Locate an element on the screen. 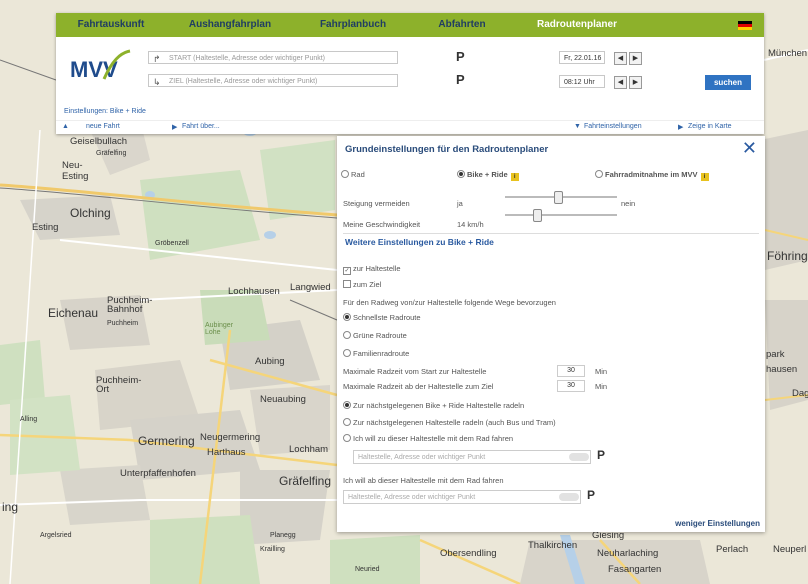 The width and height of the screenshot is (808, 584). map-label: Neuaubing is located at coordinates (283, 399).